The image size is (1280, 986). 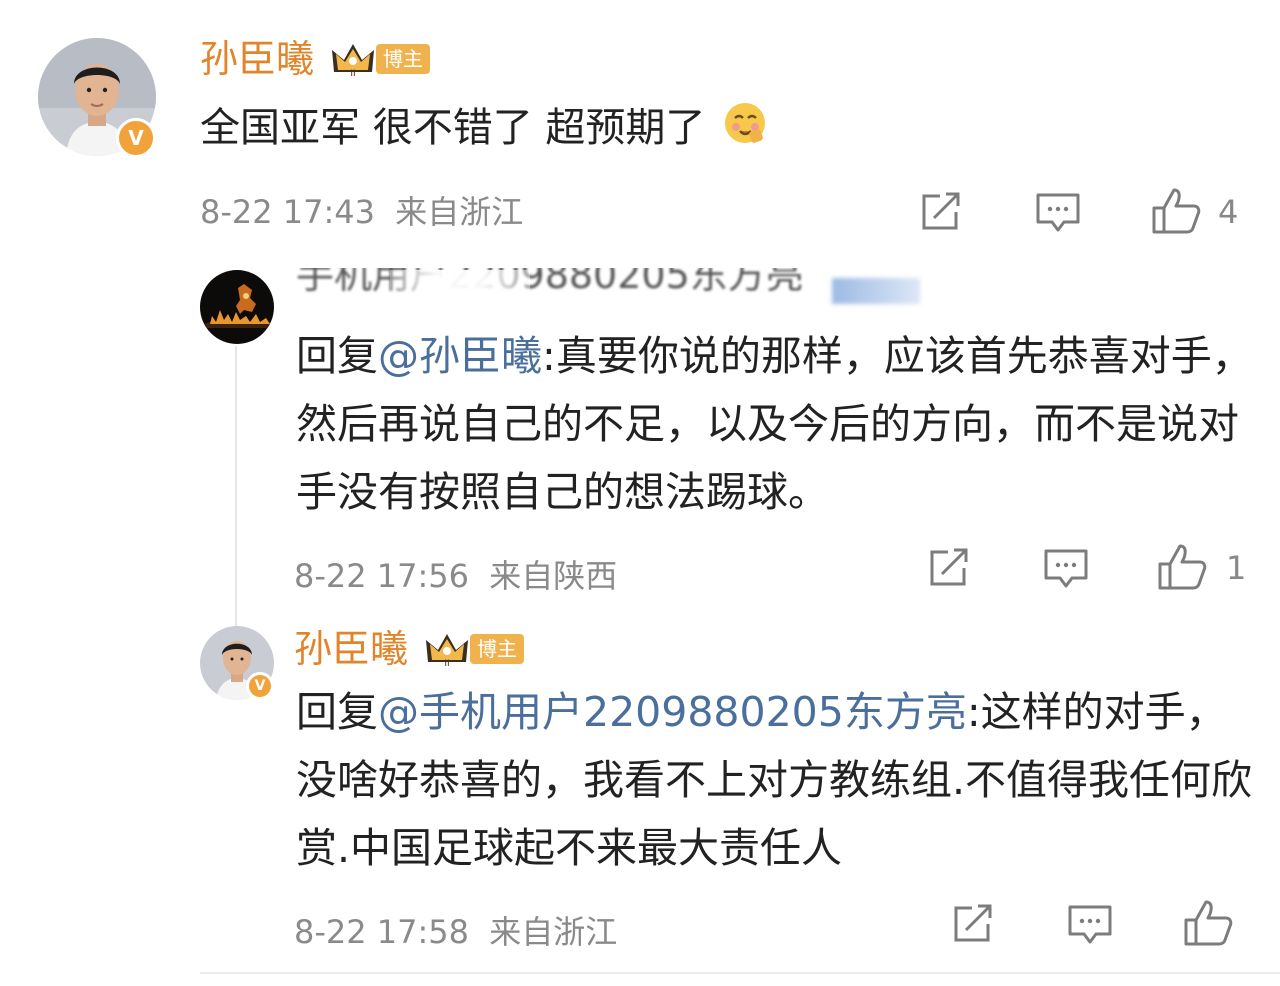 I want to click on avatar, so click(x=237, y=307).